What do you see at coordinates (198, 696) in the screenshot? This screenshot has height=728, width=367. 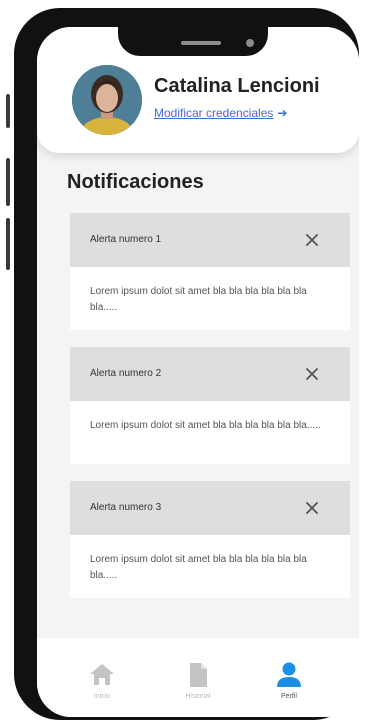 I see `tab-label: Historial` at bounding box center [198, 696].